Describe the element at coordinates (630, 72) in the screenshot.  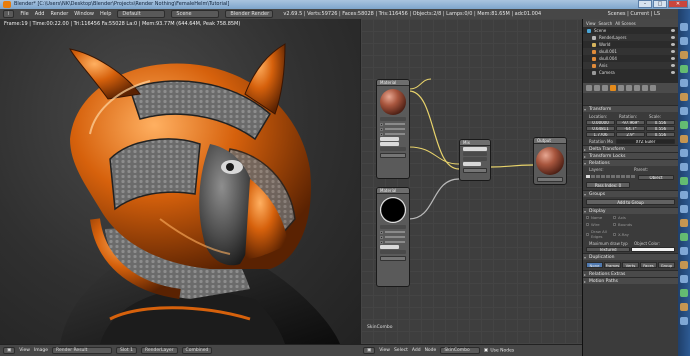
I see `outliner-row: Camera` at that location.